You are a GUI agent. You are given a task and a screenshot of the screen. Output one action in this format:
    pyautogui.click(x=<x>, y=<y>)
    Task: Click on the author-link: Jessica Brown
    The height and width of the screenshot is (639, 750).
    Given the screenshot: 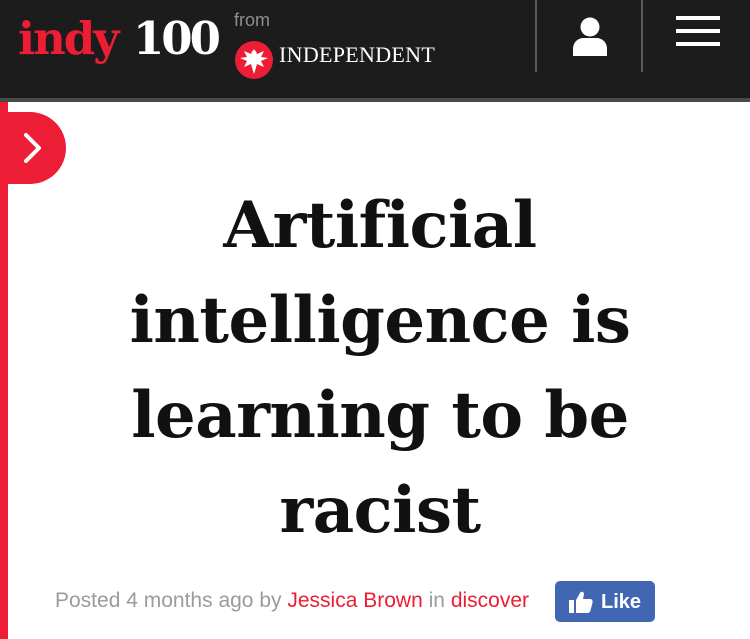 What is the action you would take?
    pyautogui.click(x=354, y=600)
    